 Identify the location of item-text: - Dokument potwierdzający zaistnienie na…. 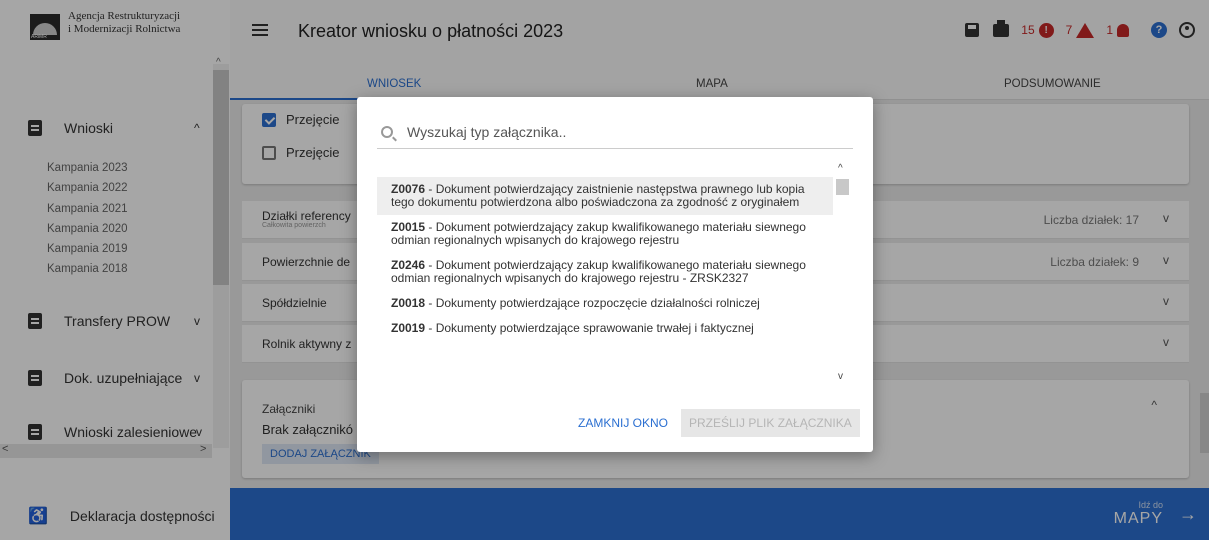
(598, 195).